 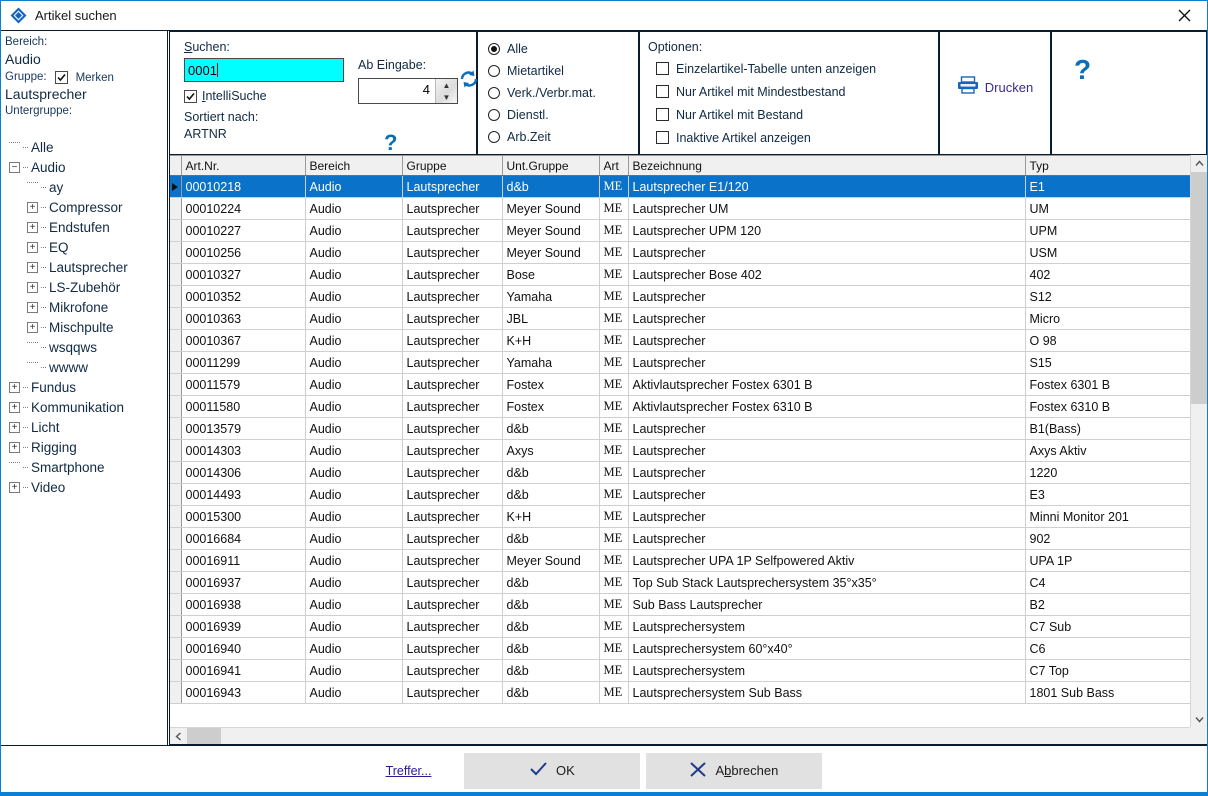 I want to click on radio-mietartikel: Mietartikel, so click(x=563, y=71).